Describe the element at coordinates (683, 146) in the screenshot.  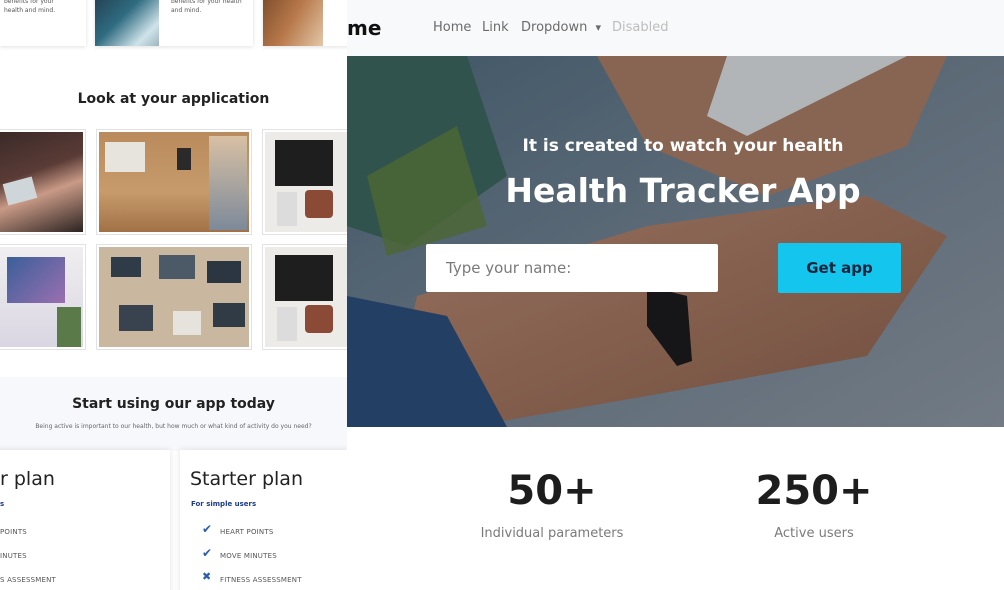
I see `hero-tagline: It is created to watch your health` at that location.